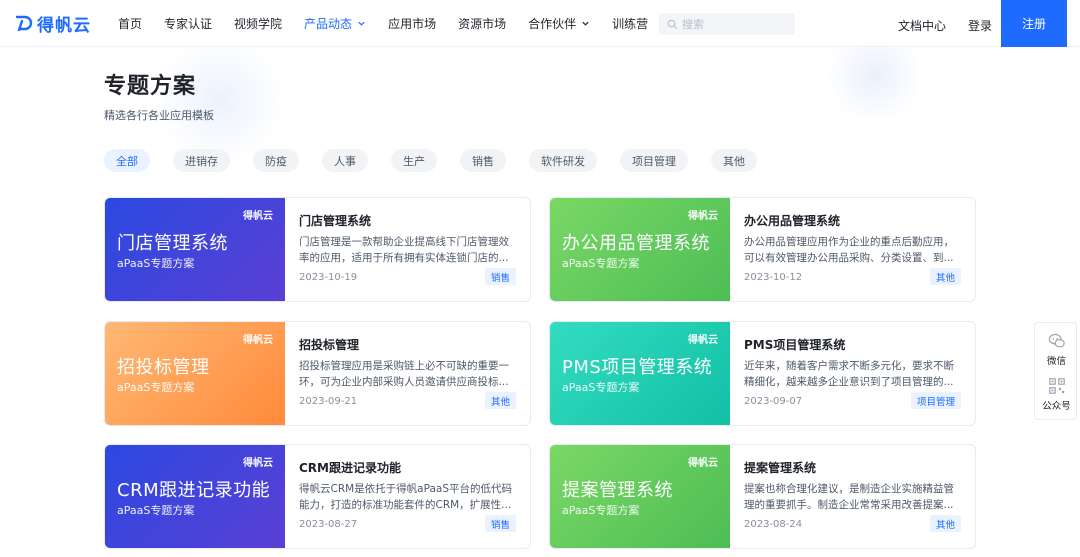 The image size is (1080, 557). Describe the element at coordinates (654, 160) in the screenshot. I see `filter-project-mgmt: 项目管理` at that location.